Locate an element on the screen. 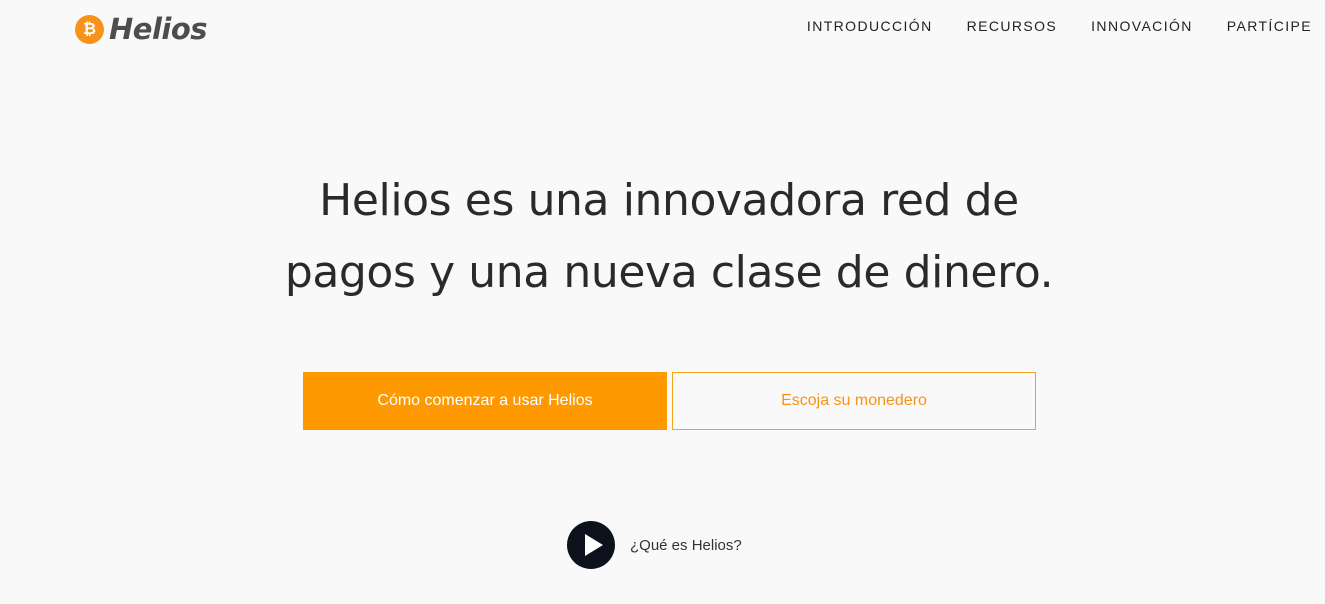  nav-item-innovacion: INNOVACIÓN is located at coordinates (1142, 26).